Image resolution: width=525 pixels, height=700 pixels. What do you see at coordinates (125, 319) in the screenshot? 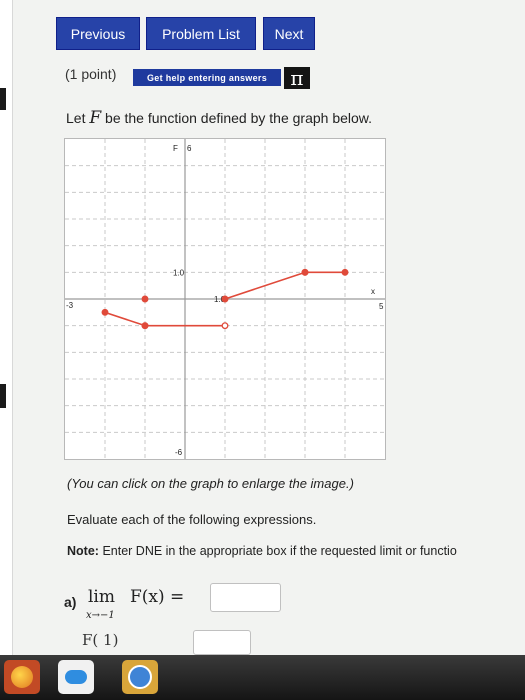
I see `curve-segment` at bounding box center [125, 319].